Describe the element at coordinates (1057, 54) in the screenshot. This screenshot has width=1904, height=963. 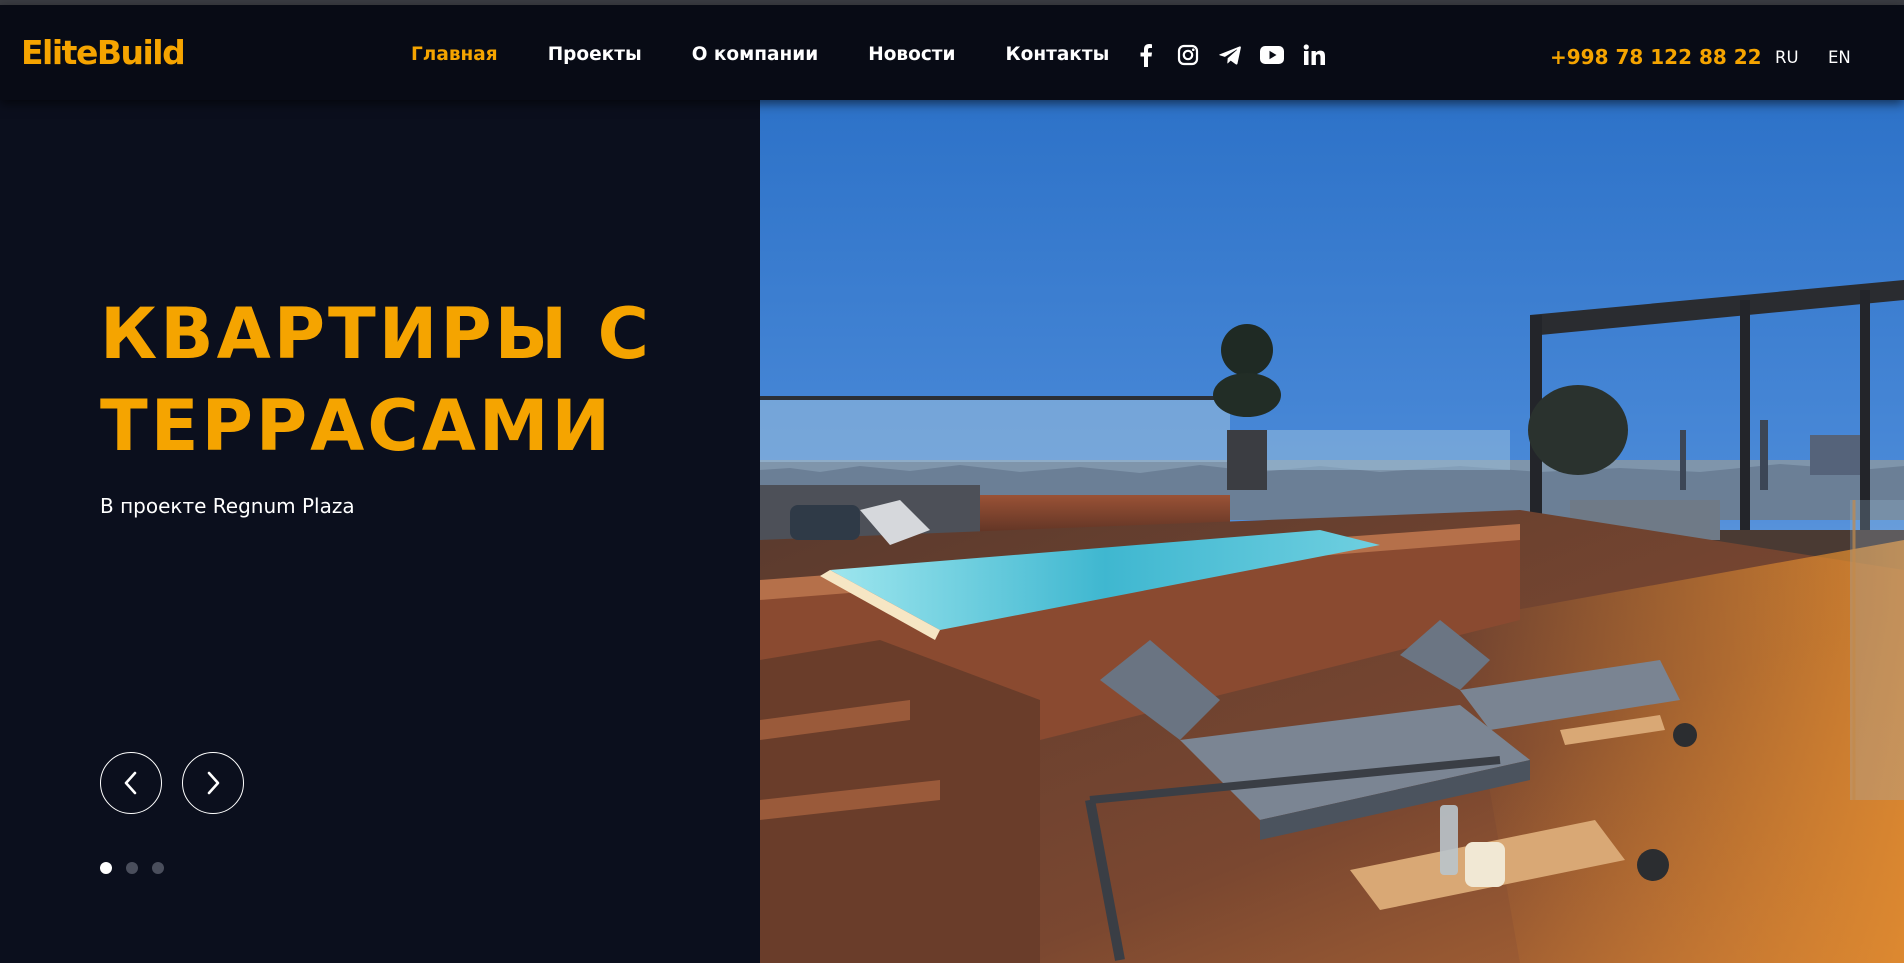
I see `nav-item-contacts: Контакты` at that location.